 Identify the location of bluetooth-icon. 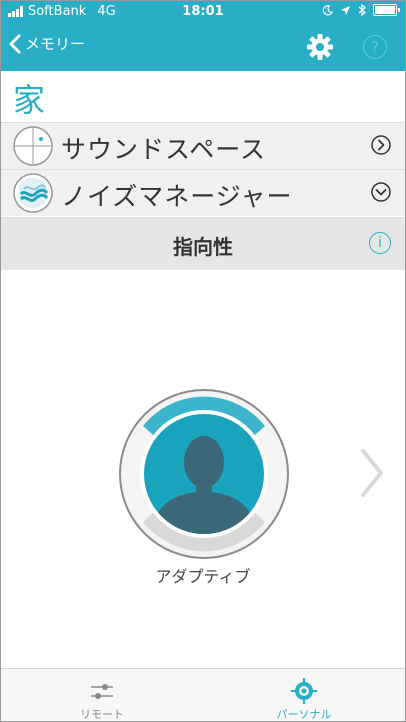
(362, 10).